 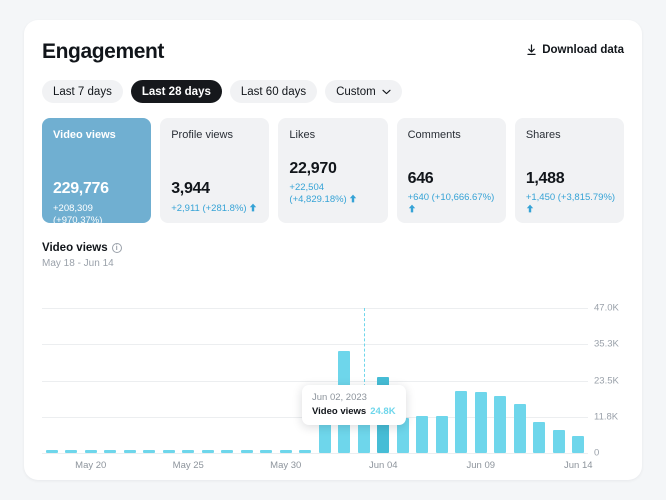 What do you see at coordinates (82, 255) in the screenshot?
I see `chart-header: Video views i May 18 - Jun 14` at bounding box center [82, 255].